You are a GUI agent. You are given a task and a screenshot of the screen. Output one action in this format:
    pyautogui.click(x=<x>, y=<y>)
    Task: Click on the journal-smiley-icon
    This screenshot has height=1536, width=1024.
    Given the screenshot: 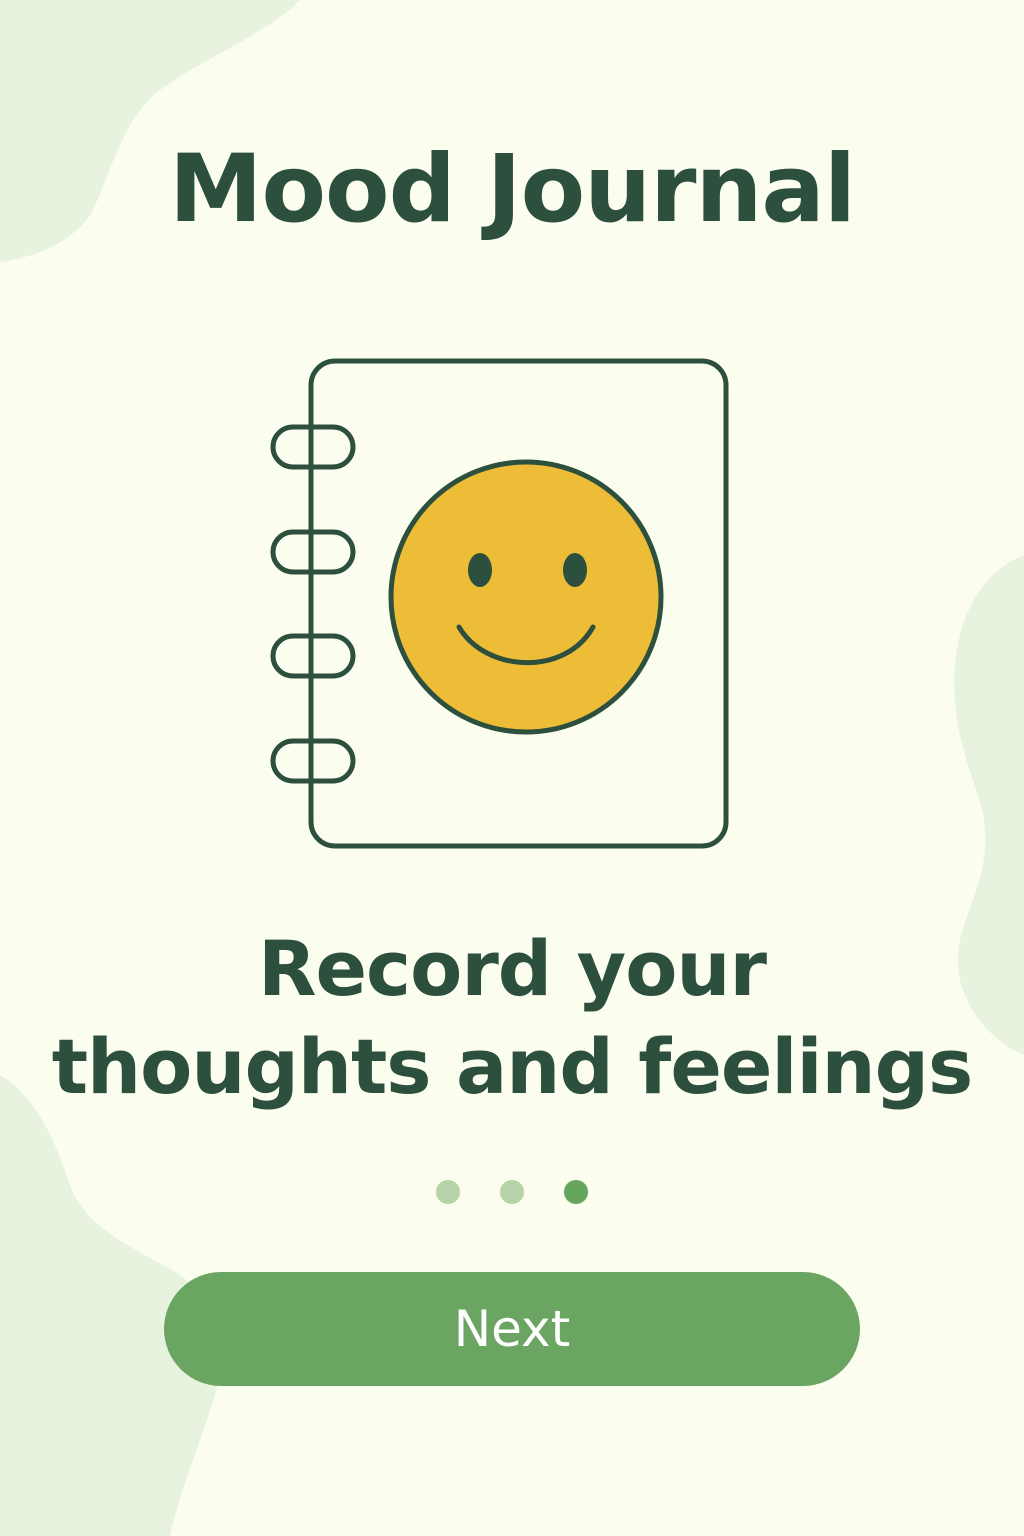 What is the action you would take?
    pyautogui.click(x=499, y=603)
    